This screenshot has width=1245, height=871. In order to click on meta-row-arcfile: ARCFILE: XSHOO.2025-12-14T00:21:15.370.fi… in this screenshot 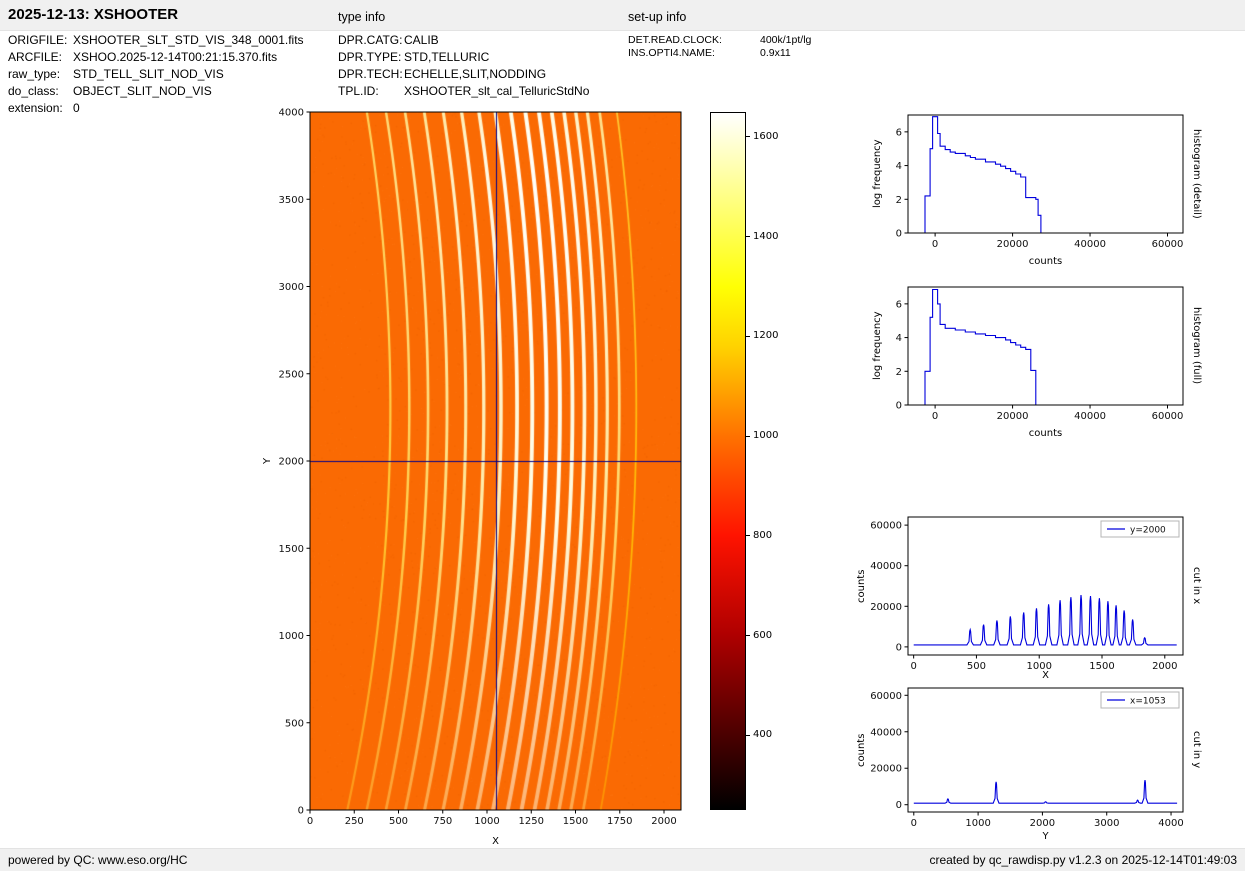, I will do `click(156, 57)`.